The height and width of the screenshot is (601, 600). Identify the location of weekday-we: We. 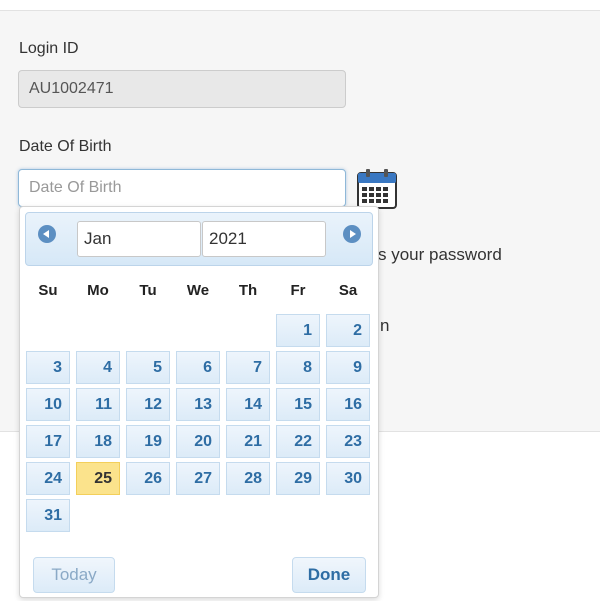
(198, 290).